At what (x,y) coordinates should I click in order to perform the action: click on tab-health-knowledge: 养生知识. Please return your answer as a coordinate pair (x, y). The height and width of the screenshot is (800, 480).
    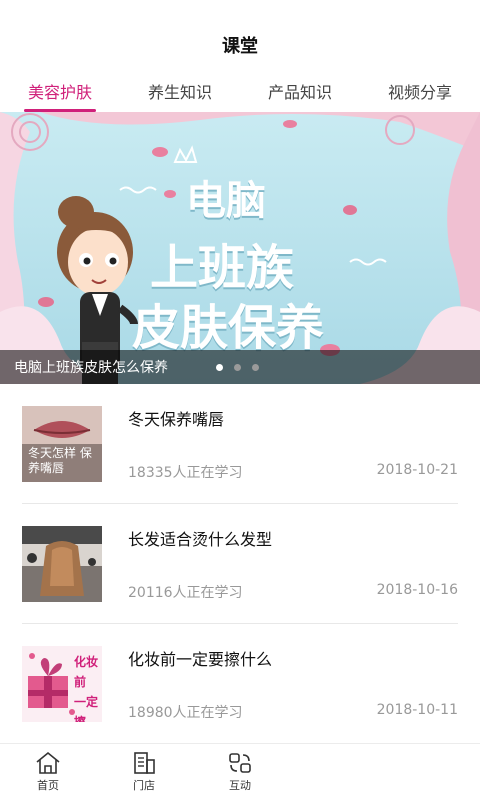
    Looking at the image, I should click on (180, 91).